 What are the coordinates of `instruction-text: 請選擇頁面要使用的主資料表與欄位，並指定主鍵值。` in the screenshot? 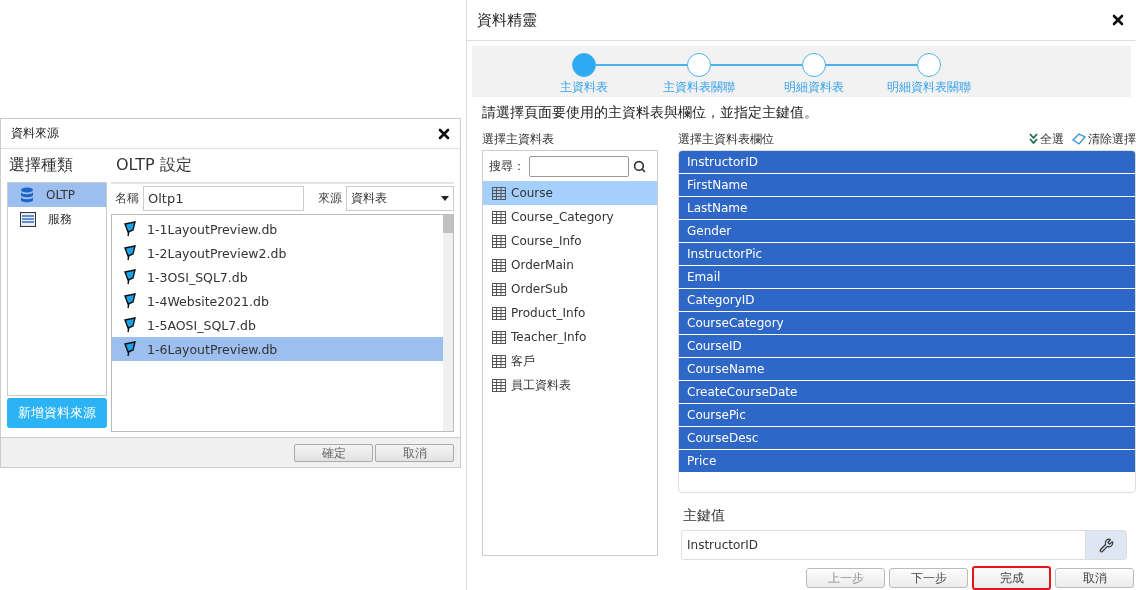 It's located at (650, 113).